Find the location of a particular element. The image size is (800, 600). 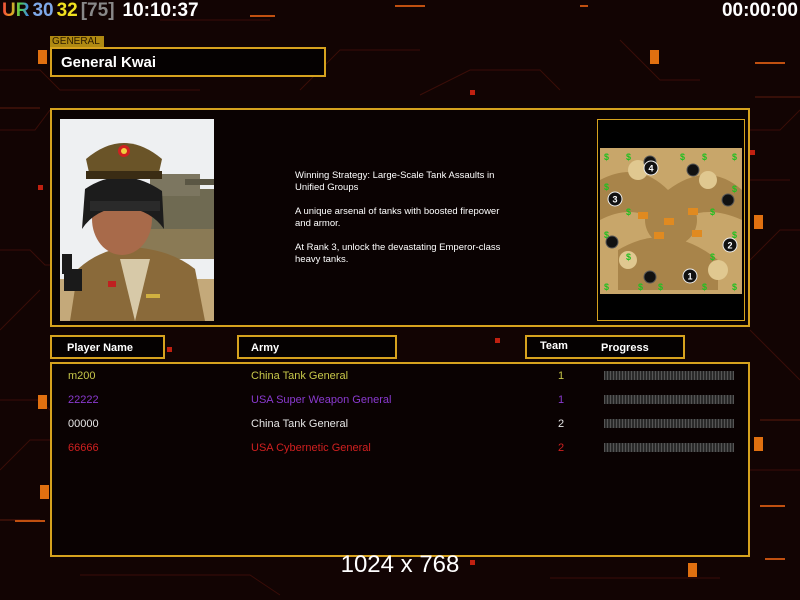

start-position-3: 3 is located at coordinates (614, 200).